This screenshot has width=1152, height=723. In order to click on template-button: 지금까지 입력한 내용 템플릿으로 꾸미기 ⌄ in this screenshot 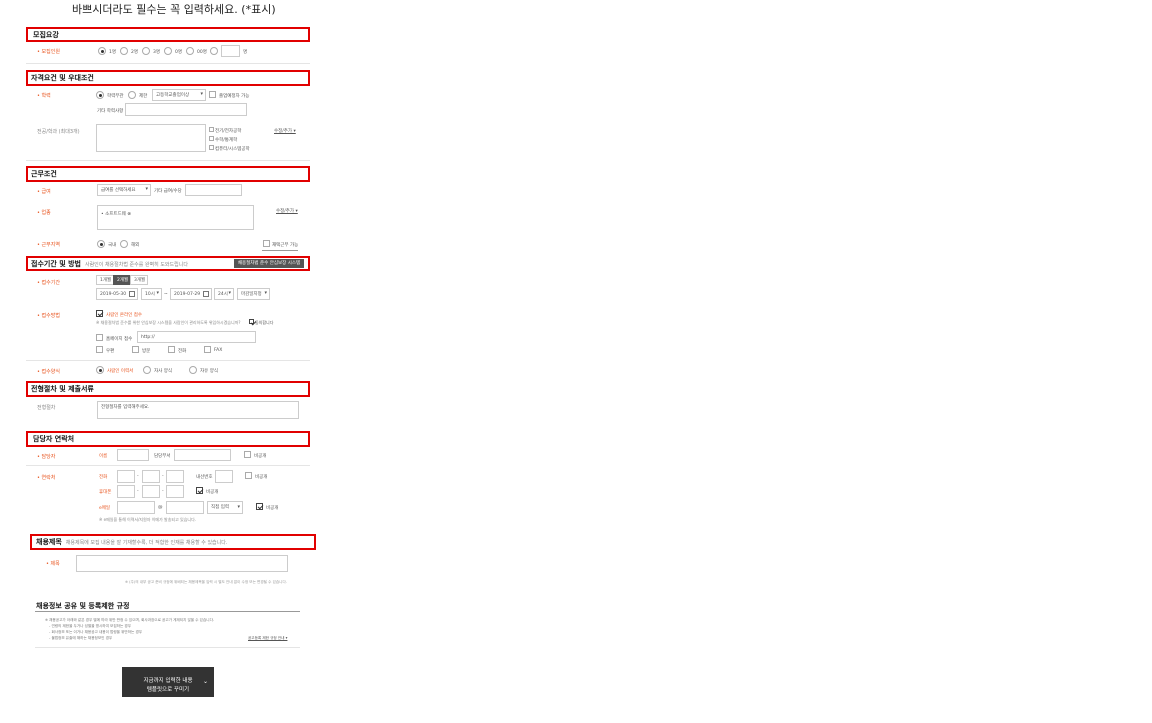, I will do `click(168, 682)`.